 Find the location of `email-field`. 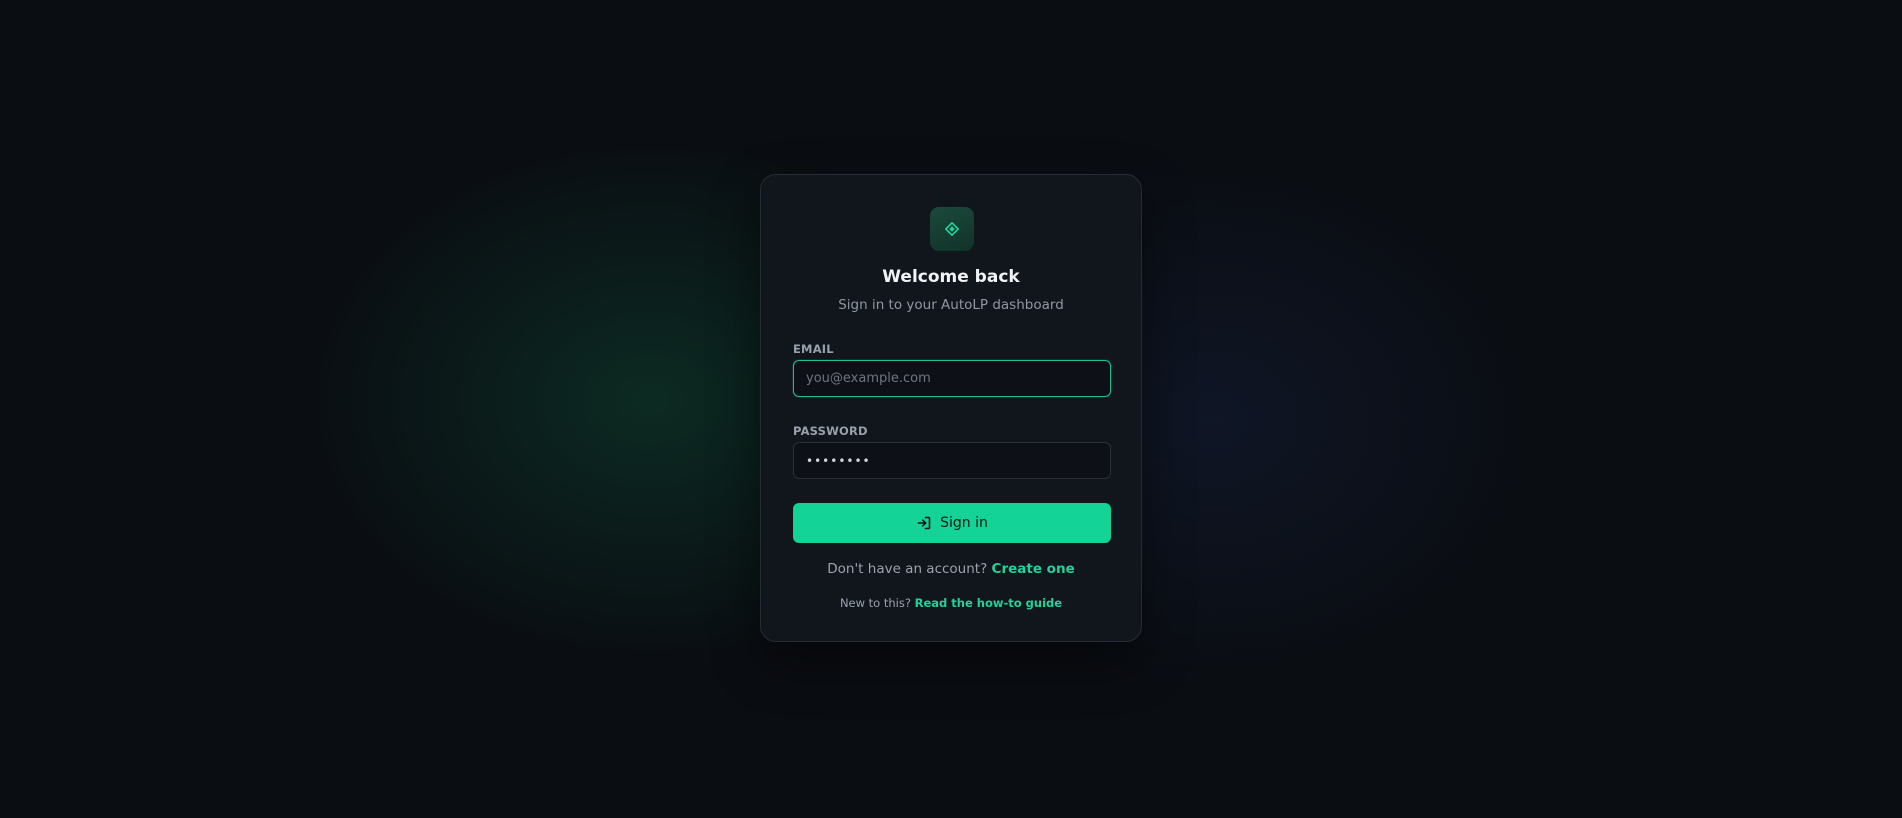

email-field is located at coordinates (952, 378).